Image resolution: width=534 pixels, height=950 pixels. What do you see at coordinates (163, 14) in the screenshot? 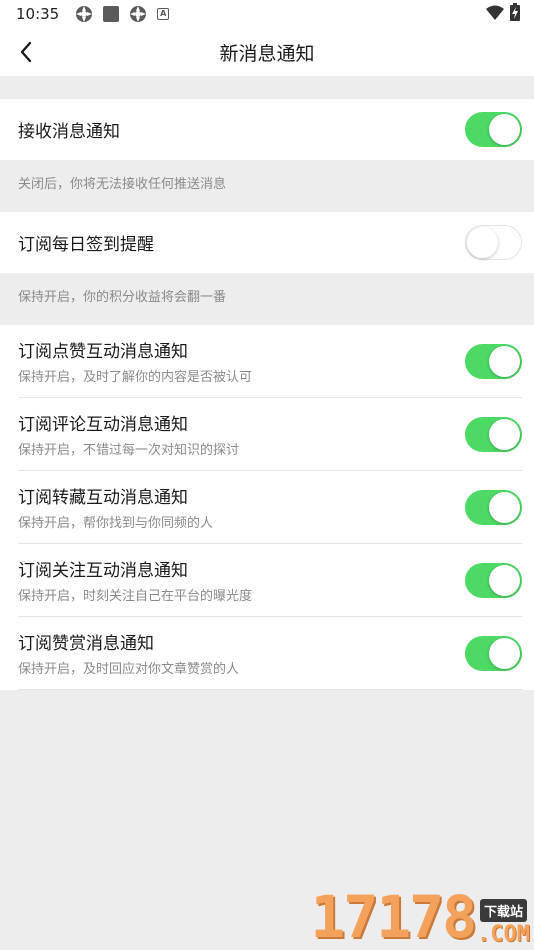
I see `font-a-icon: A` at bounding box center [163, 14].